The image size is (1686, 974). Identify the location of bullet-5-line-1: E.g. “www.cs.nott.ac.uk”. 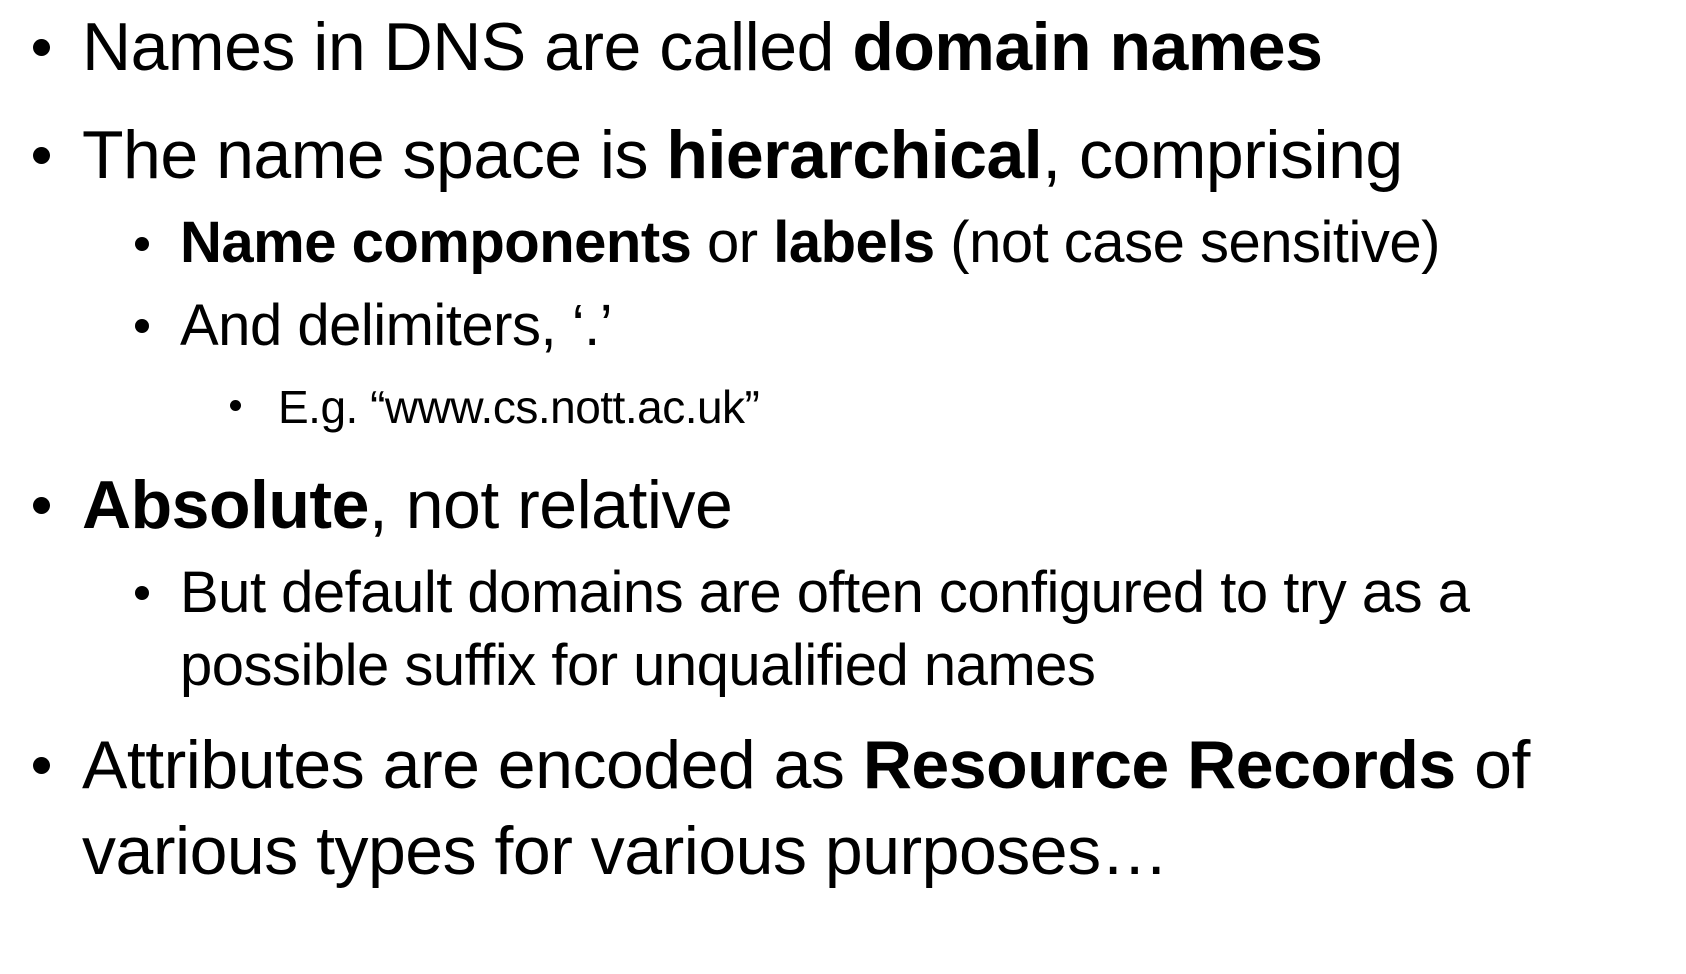
(519, 407).